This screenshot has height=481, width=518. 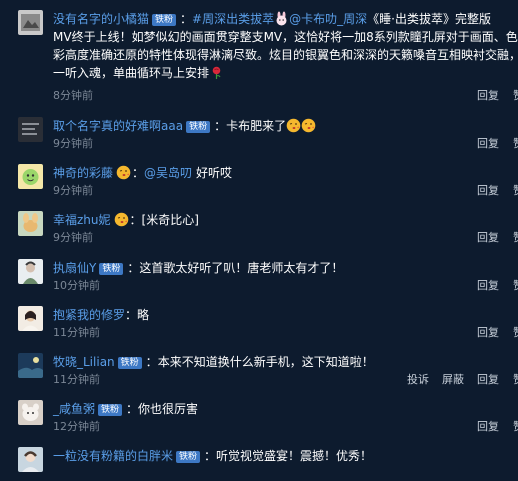 What do you see at coordinates (233, 19) in the screenshot?
I see `hashtag-link: #周深出类拔萃` at bounding box center [233, 19].